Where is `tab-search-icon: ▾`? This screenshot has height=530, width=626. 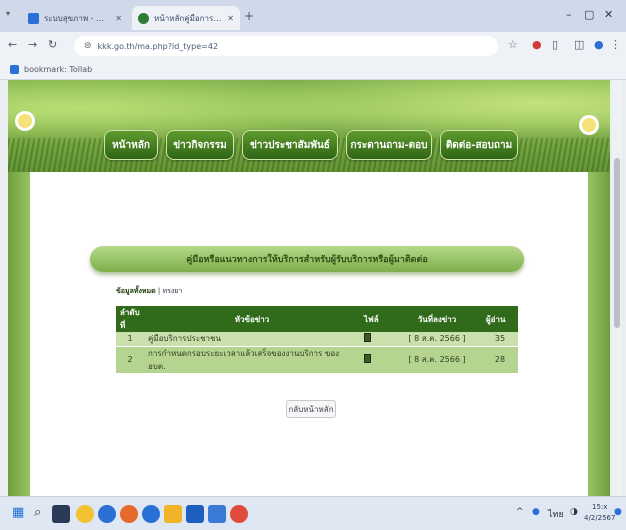 tab-search-icon: ▾ is located at coordinates (8, 13).